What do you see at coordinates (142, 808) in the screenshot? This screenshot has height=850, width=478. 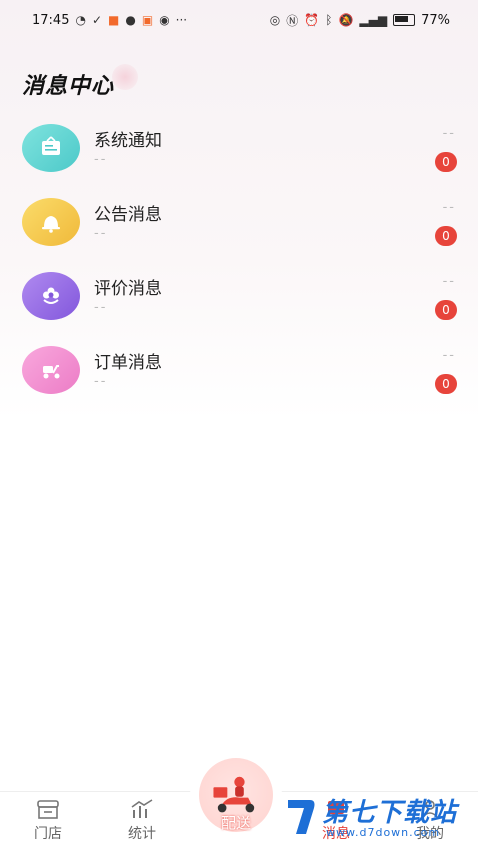 I see `bar-chart-icon` at bounding box center [142, 808].